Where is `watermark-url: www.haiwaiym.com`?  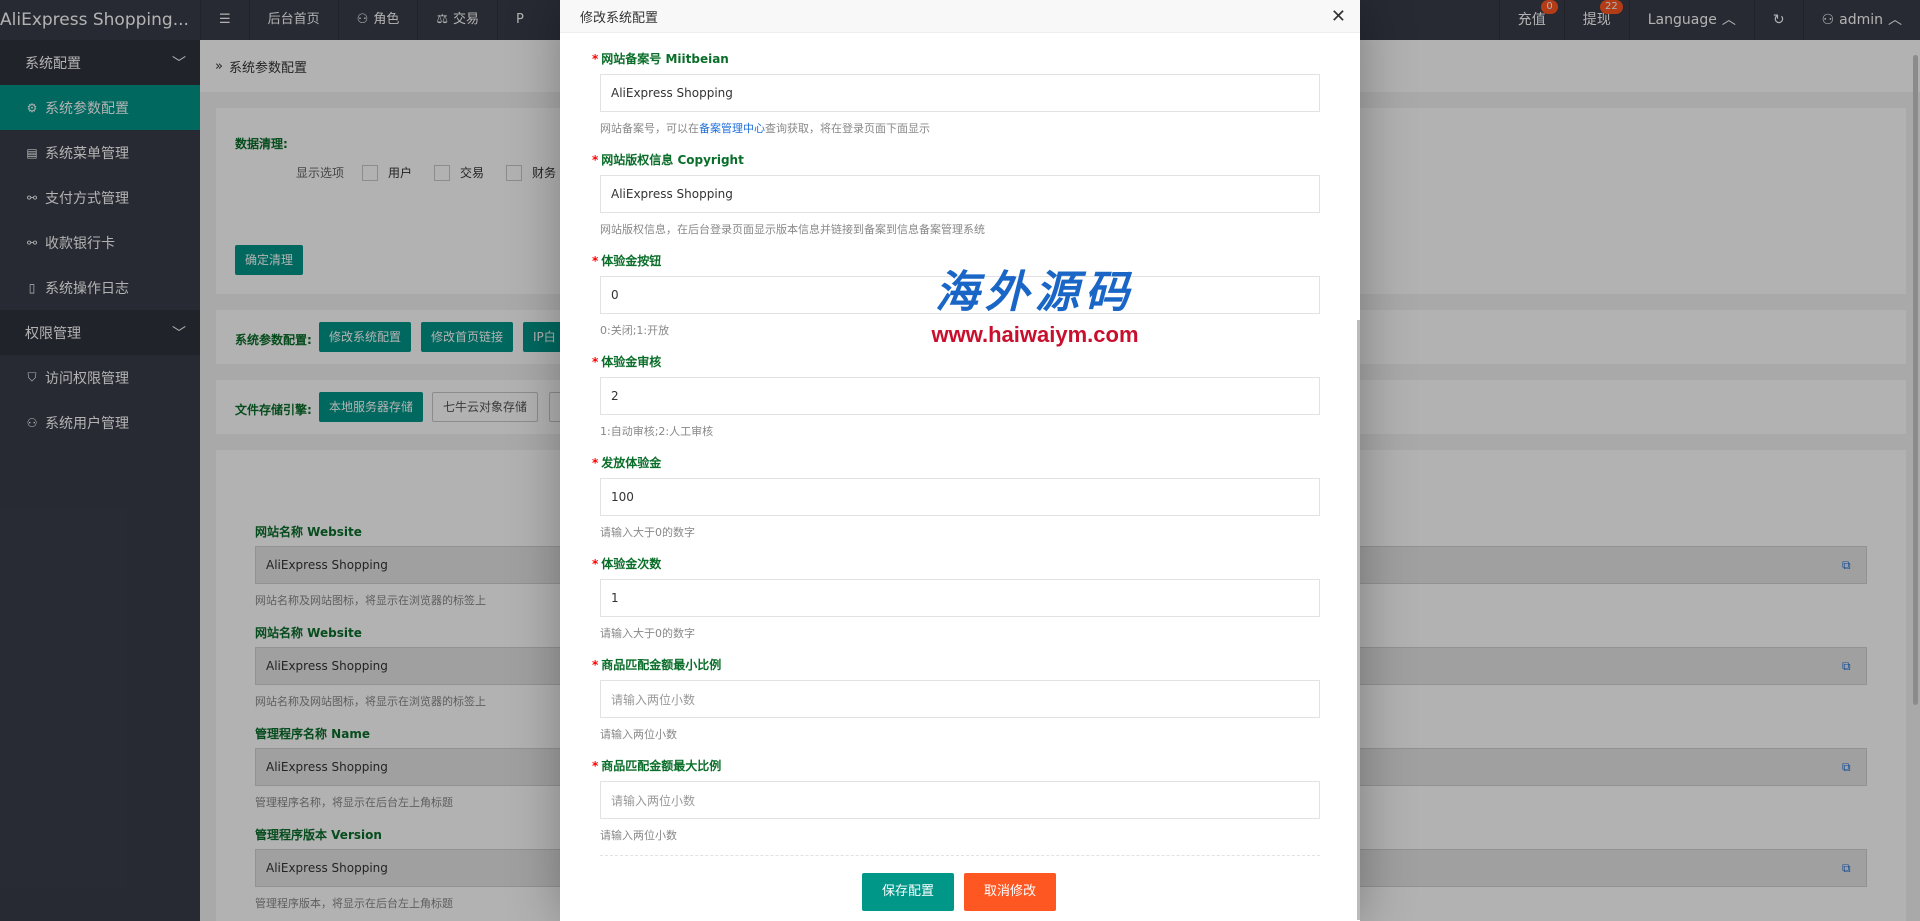 watermark-url: www.haiwaiym.com is located at coordinates (1035, 334).